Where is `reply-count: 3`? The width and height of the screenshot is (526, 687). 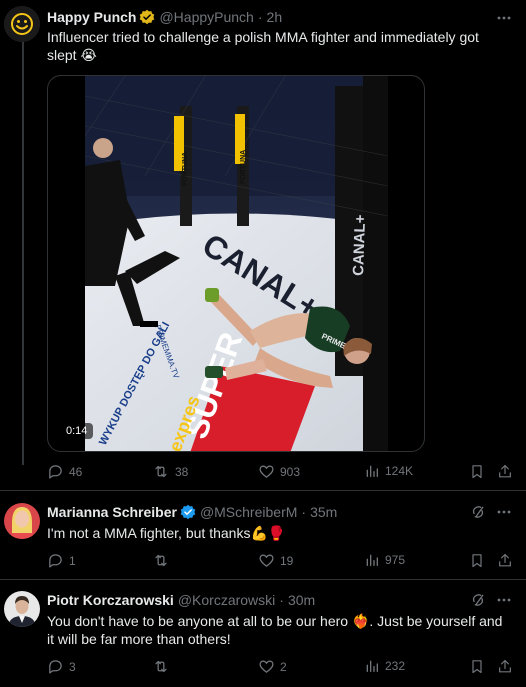 reply-count: 3 is located at coordinates (72, 666).